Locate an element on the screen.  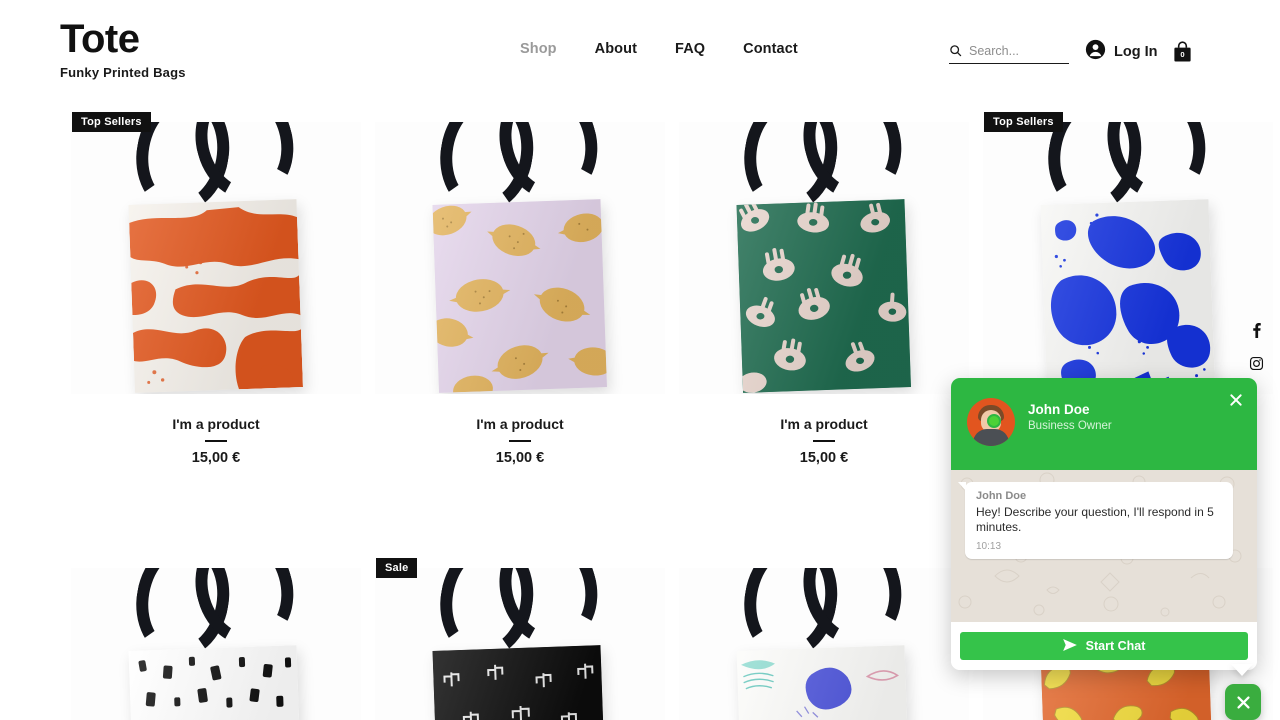
product-card: Sale is located at coordinates (520, 633).